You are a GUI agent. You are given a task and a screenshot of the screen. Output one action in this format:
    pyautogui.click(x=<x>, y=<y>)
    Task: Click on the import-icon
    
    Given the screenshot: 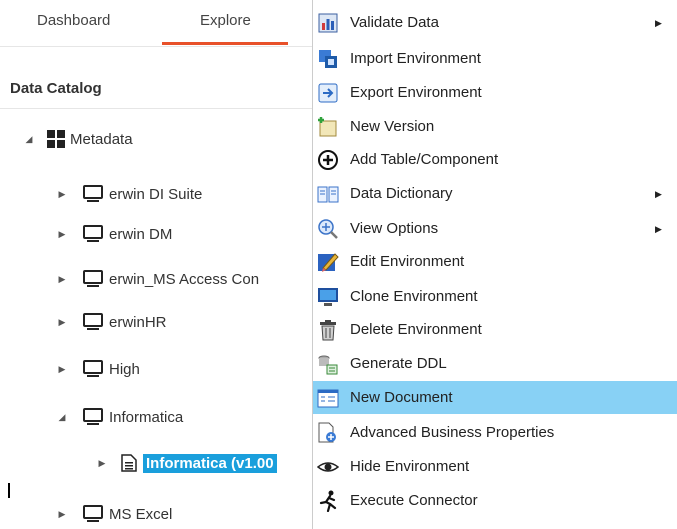 What is the action you would take?
    pyautogui.click(x=328, y=59)
    